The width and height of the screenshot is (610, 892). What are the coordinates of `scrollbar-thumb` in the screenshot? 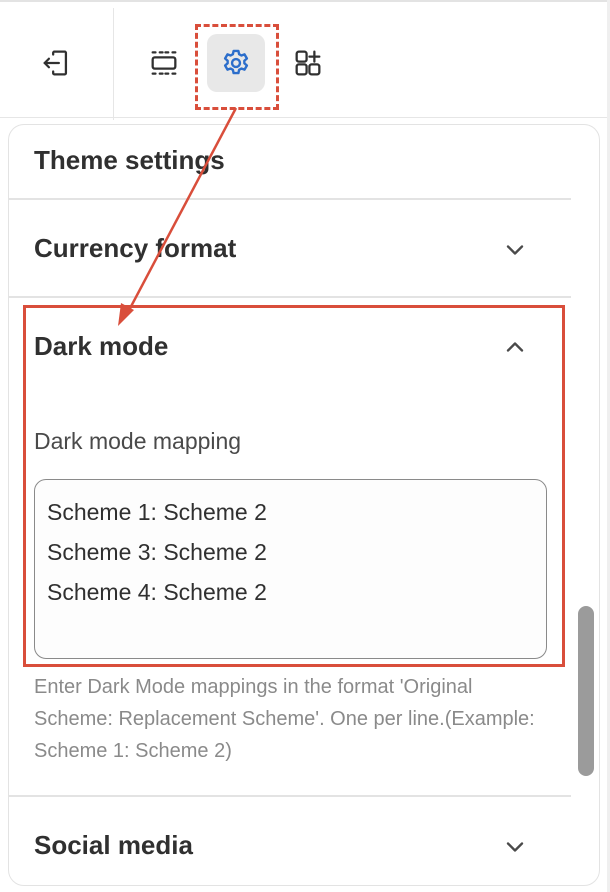 It's located at (586, 691).